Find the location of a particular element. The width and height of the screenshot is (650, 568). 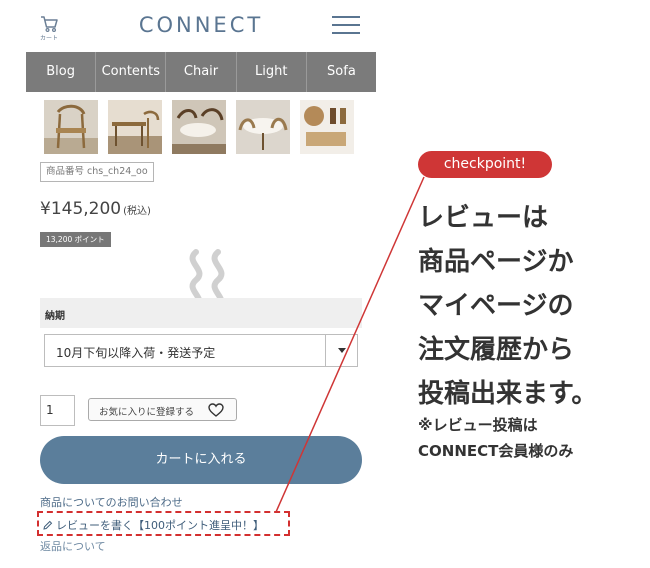

headline-line-4: 注文履歴から is located at coordinates (496, 350).